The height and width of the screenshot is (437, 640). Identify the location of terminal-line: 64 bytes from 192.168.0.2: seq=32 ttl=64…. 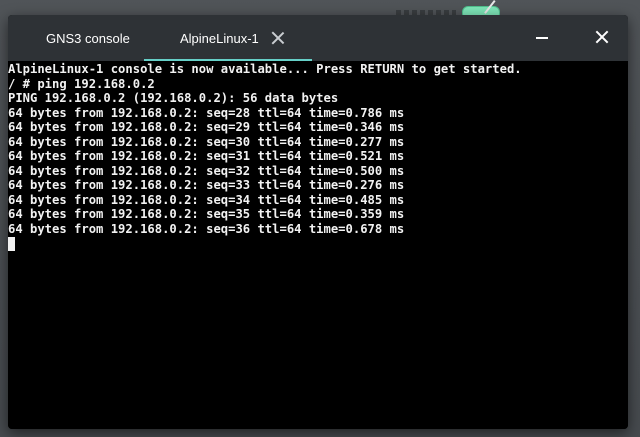
(206, 170).